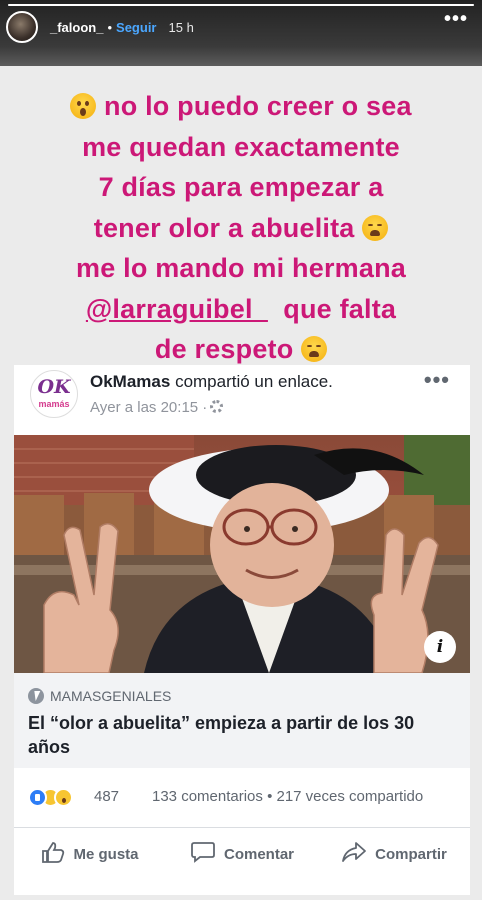  I want to click on story-progress-fill, so click(241, 5).